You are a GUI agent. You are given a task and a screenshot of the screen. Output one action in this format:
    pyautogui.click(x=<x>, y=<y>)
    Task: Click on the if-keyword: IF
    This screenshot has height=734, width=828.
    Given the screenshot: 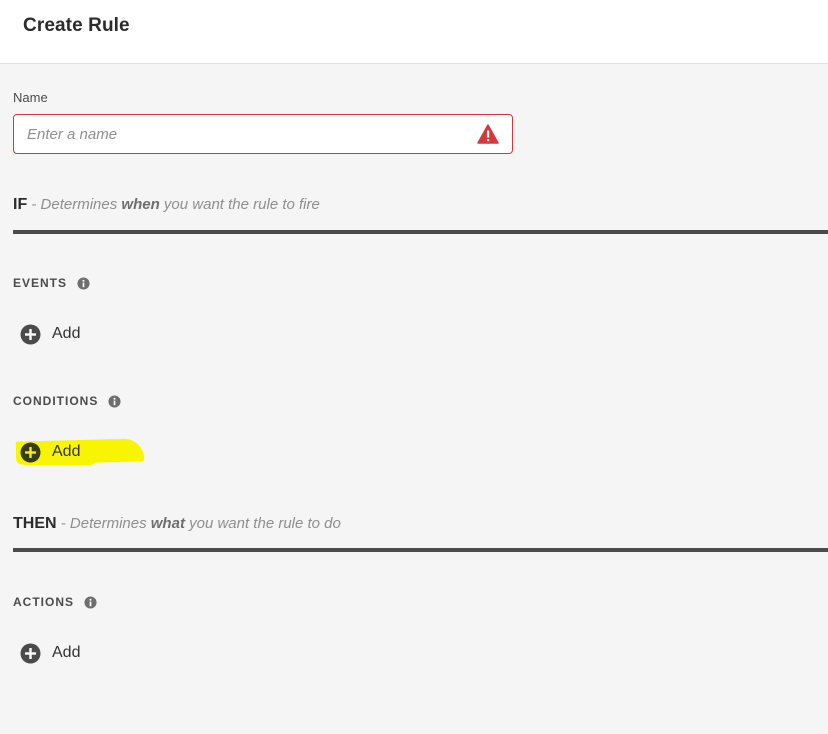 What is the action you would take?
    pyautogui.click(x=20, y=204)
    